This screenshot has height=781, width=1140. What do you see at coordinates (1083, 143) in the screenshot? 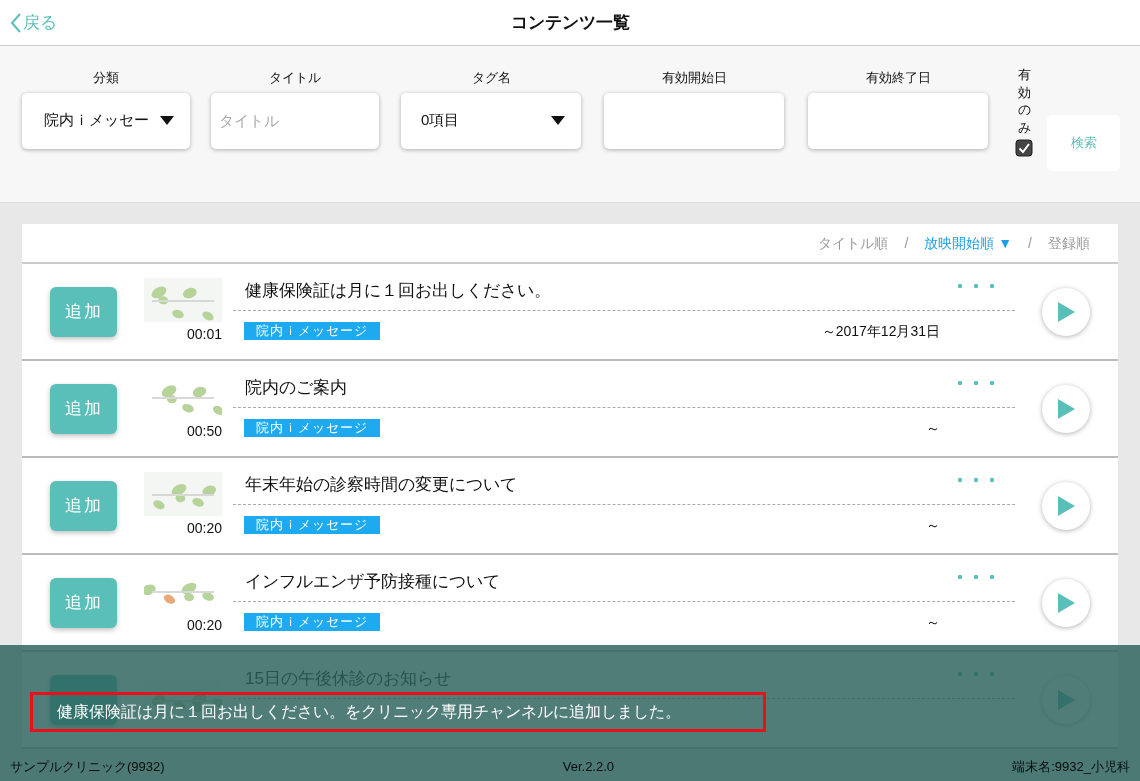
I see `search-button: 検索` at bounding box center [1083, 143].